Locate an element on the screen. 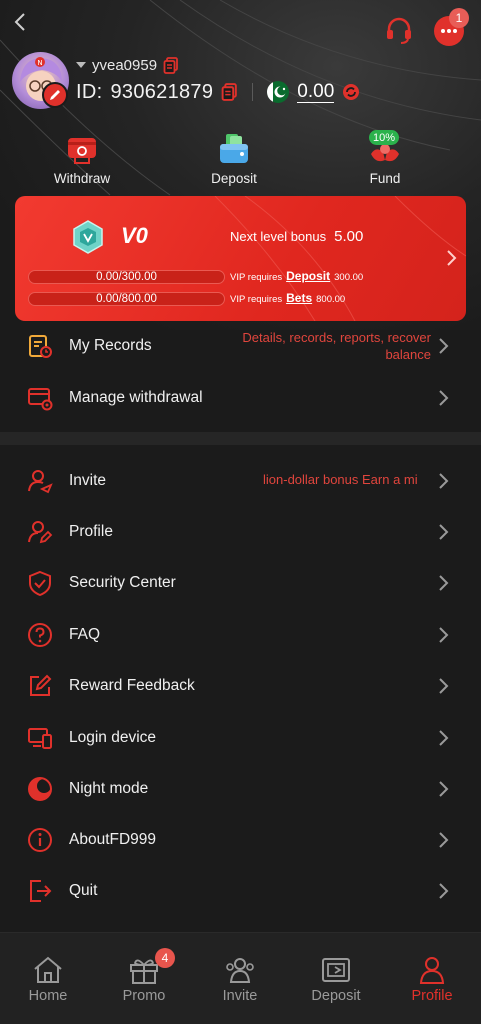 The width and height of the screenshot is (481, 1024). user-id-label: ID: is located at coordinates (89, 91).